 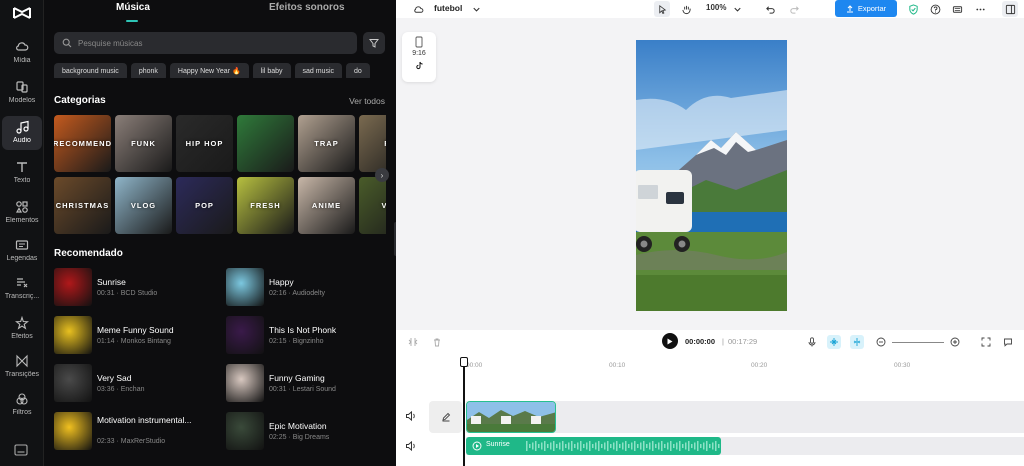 What do you see at coordinates (265, 143) in the screenshot?
I see `category-tile` at bounding box center [265, 143].